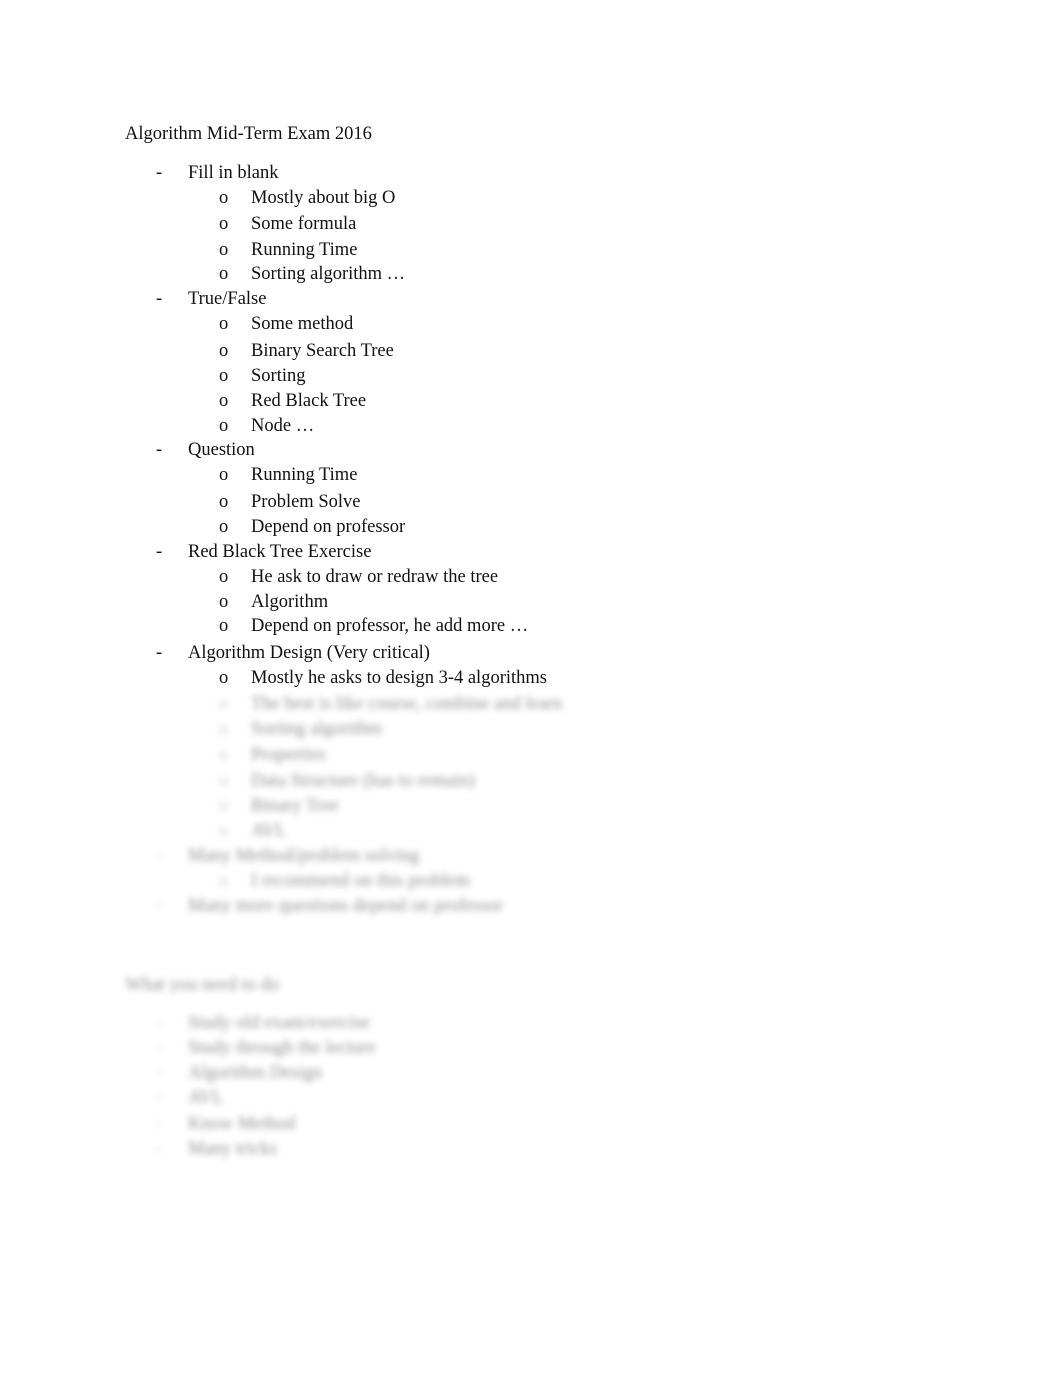 This screenshot has width=1062, height=1377. What do you see at coordinates (221, 450) in the screenshot?
I see `section-label: Question` at bounding box center [221, 450].